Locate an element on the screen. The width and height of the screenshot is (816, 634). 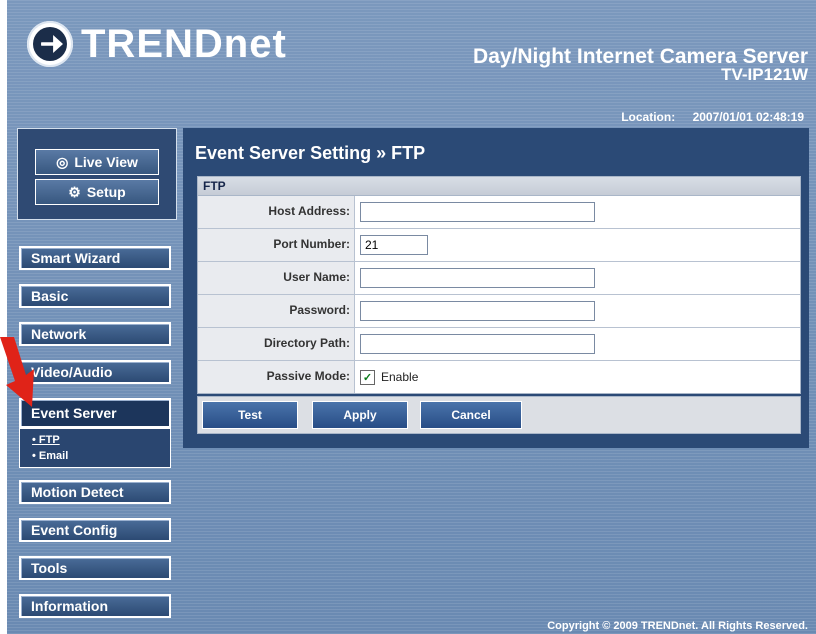
location-label: Location: is located at coordinates (648, 117).